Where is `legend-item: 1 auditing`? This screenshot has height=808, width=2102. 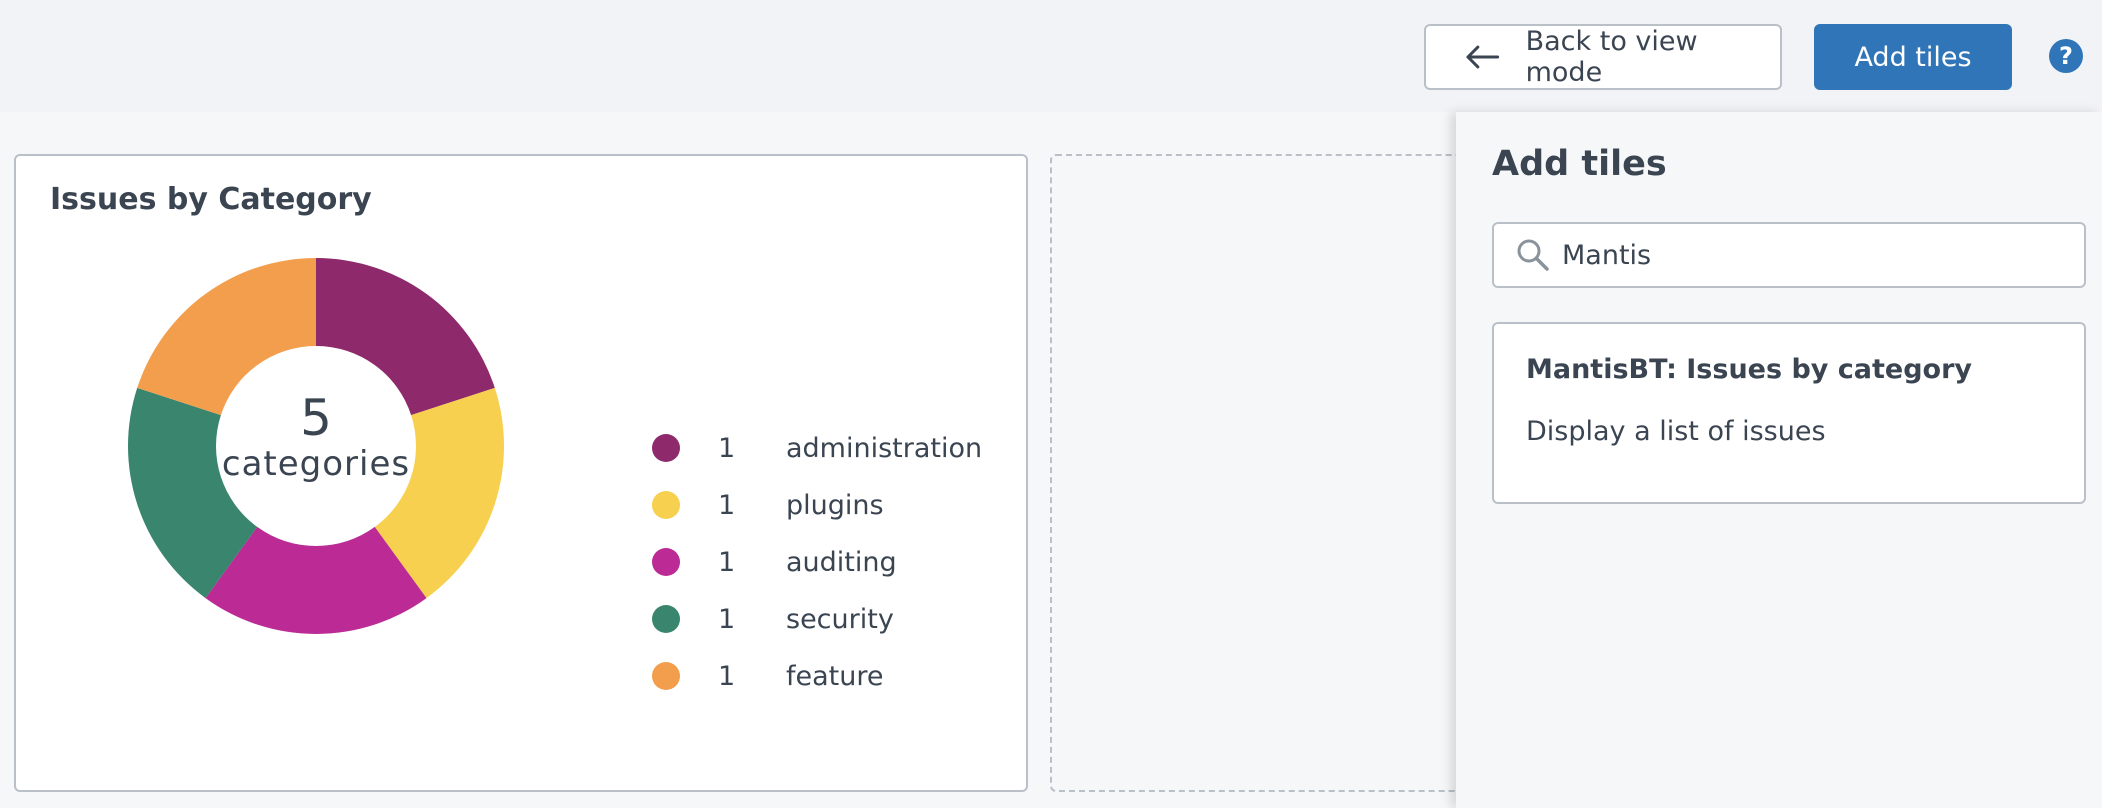 legend-item: 1 auditing is located at coordinates (767, 562).